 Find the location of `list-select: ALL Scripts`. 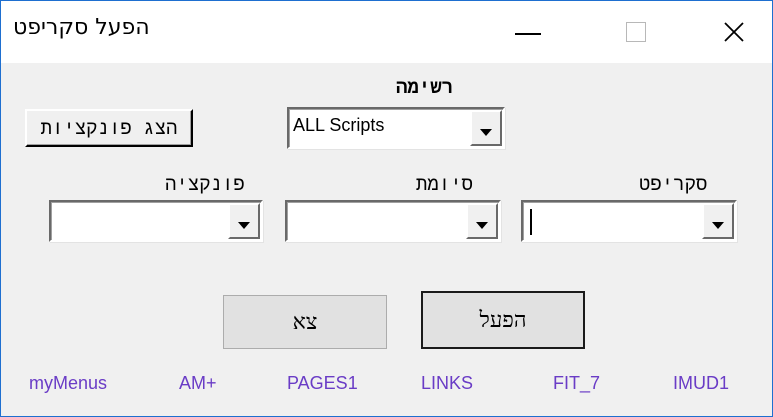

list-select: ALL Scripts is located at coordinates (396, 128).